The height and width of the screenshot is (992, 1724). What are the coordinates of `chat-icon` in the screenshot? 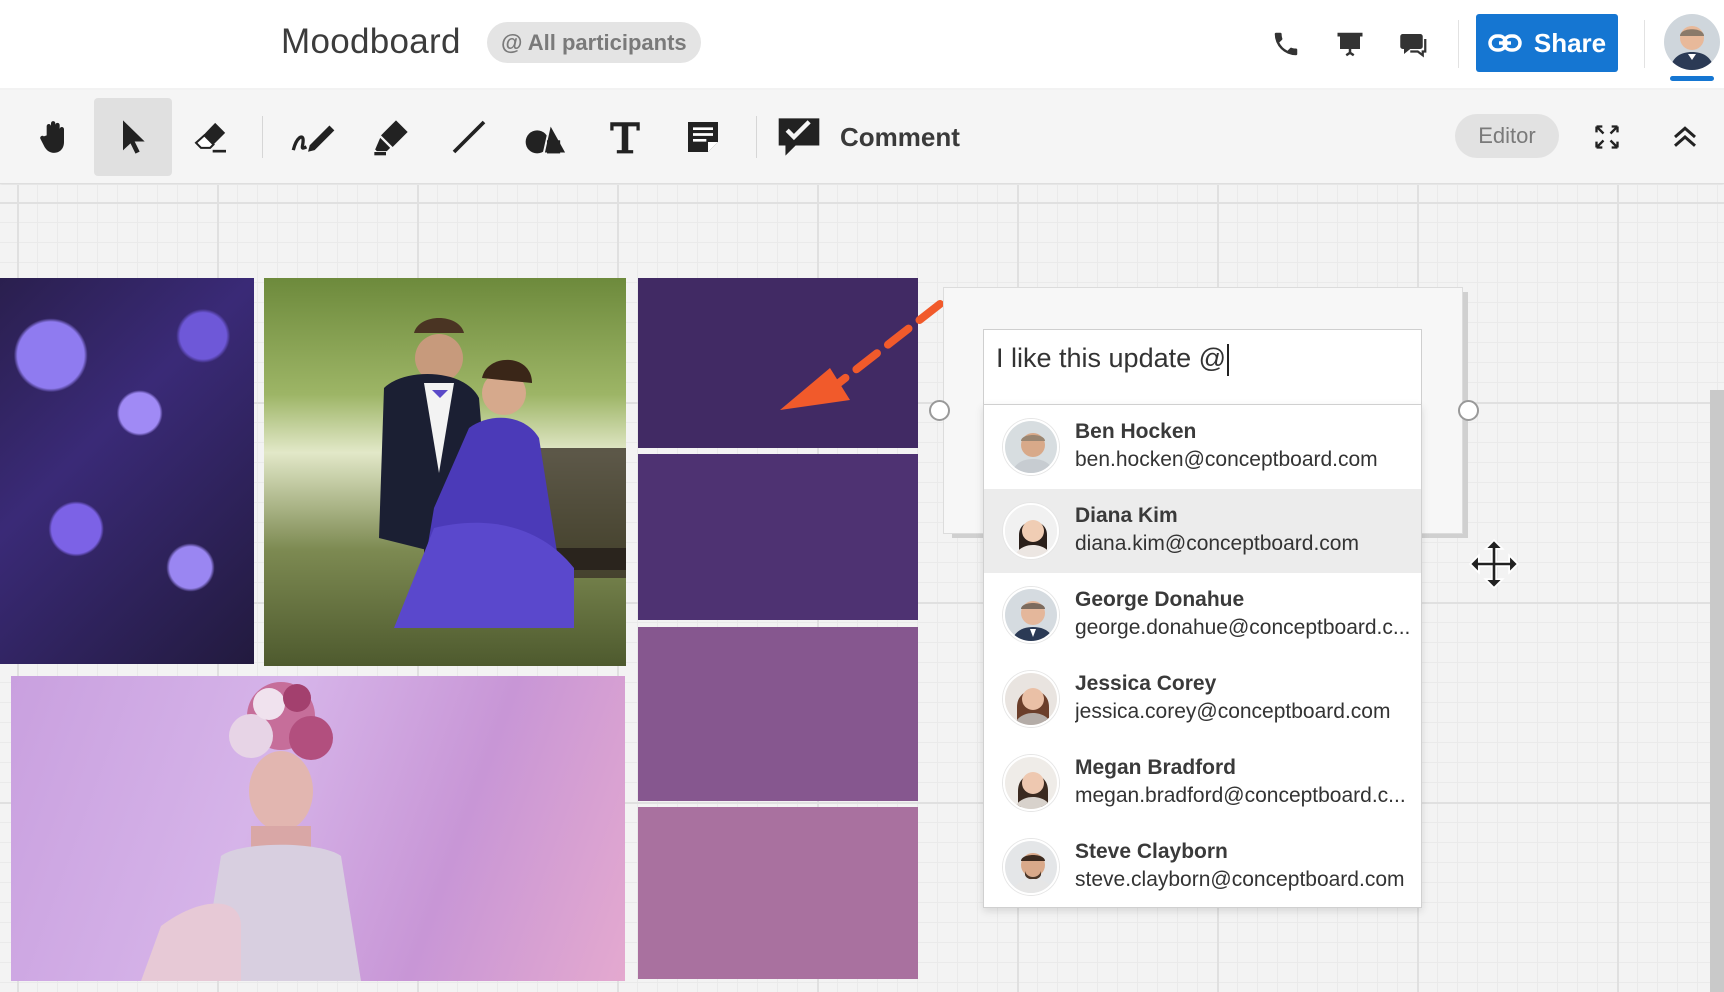 It's located at (1414, 44).